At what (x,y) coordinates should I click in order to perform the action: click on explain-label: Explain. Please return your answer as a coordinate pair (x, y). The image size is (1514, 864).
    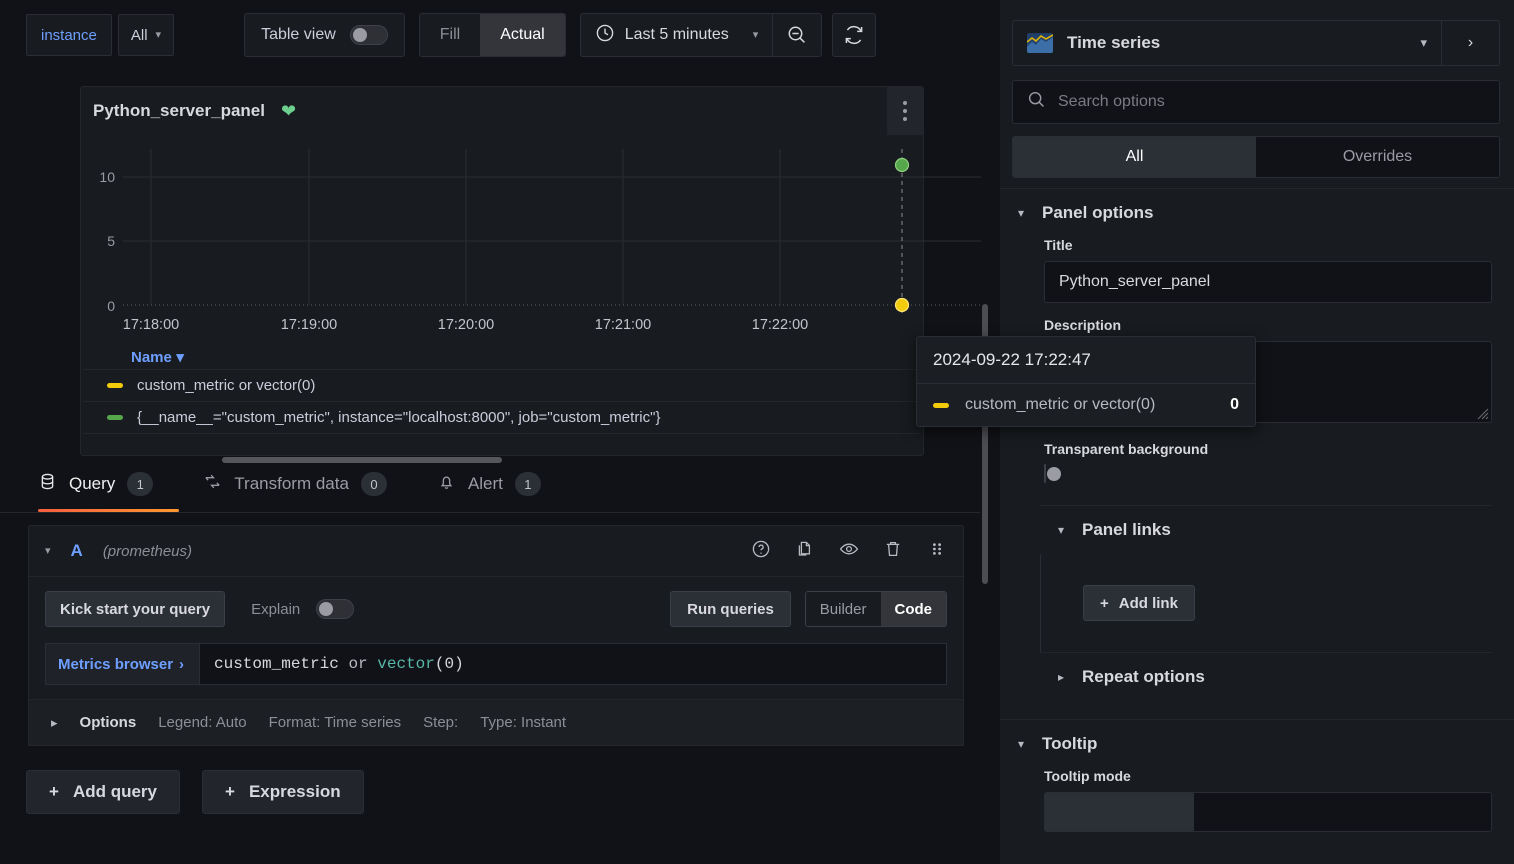
    Looking at the image, I should click on (276, 609).